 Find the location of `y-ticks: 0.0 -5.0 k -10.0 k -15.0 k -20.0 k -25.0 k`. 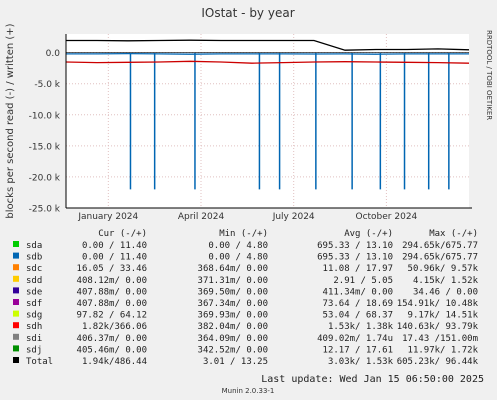

y-ticks: 0.0 -5.0 k -10.0 k -15.0 k -20.0 k -25.0 k is located at coordinates (45, 131).